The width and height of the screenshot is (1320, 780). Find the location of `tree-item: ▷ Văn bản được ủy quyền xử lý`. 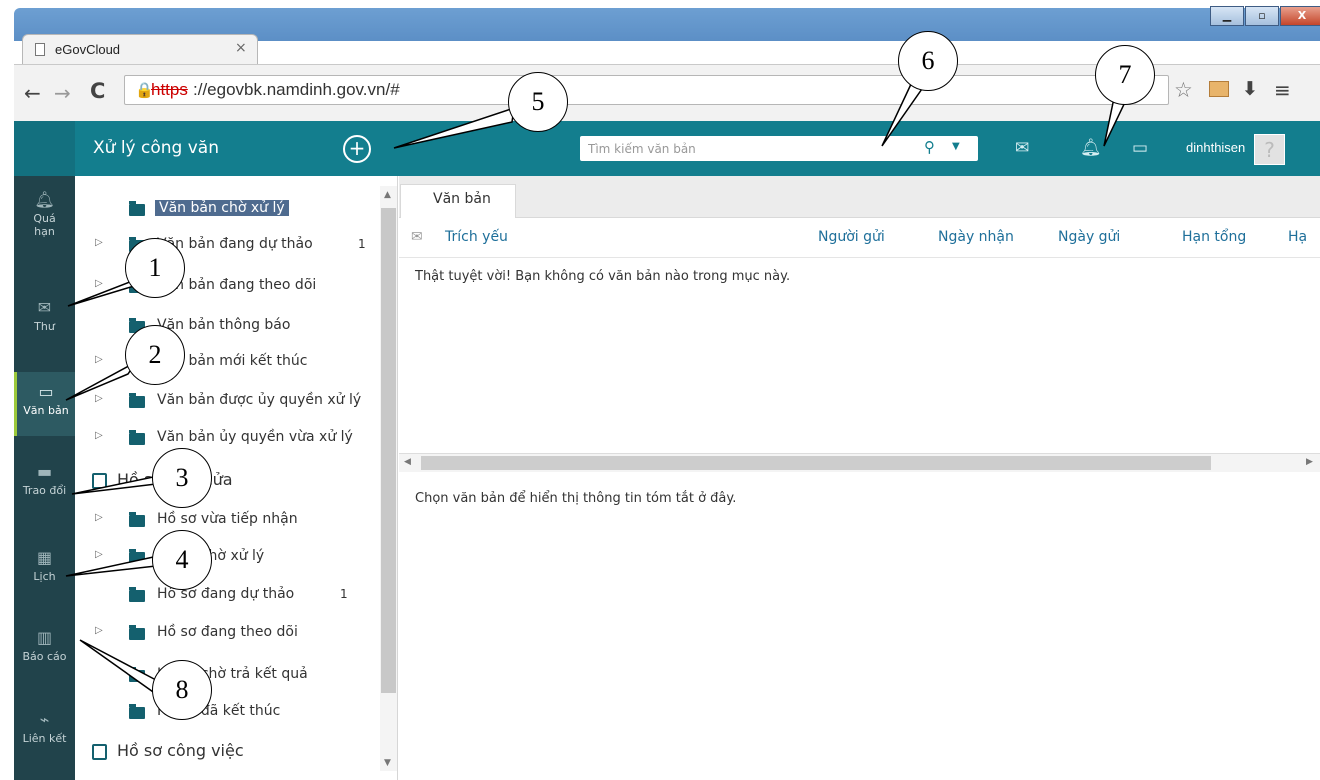

tree-item: ▷ Văn bản được ủy quyền xử lý is located at coordinates (225, 401).